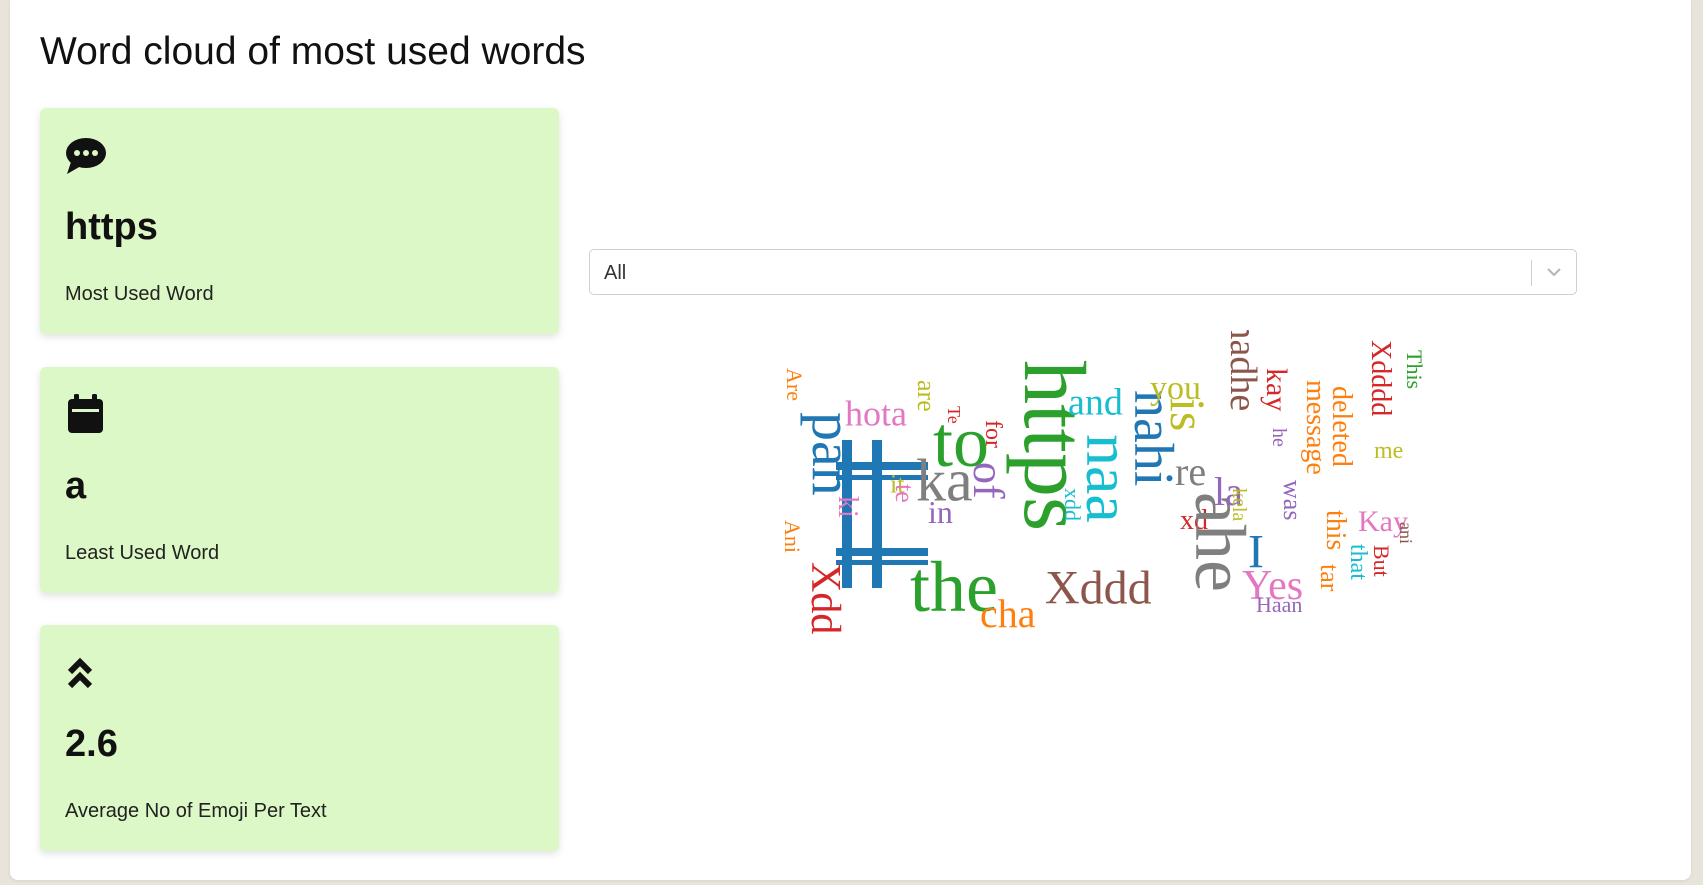 This screenshot has width=1703, height=885. What do you see at coordinates (1329, 578) in the screenshot?
I see `word-cloud-word: tar` at bounding box center [1329, 578].